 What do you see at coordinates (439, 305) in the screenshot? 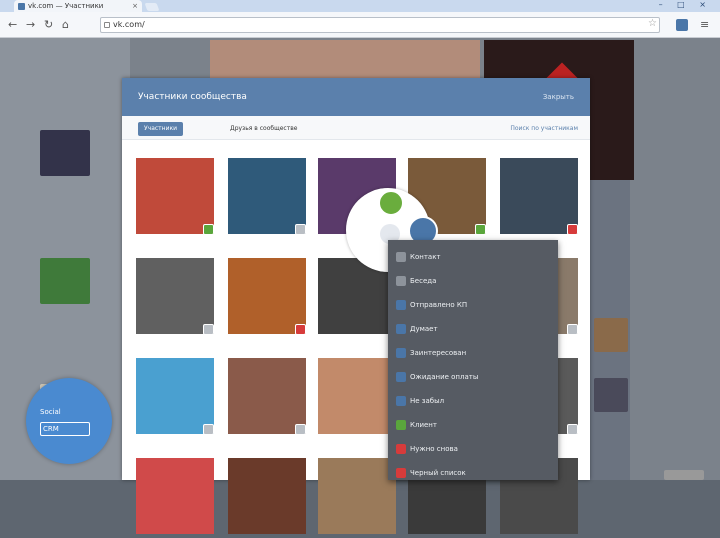
I see `status-menu-label: Отправлено КП` at bounding box center [439, 305].